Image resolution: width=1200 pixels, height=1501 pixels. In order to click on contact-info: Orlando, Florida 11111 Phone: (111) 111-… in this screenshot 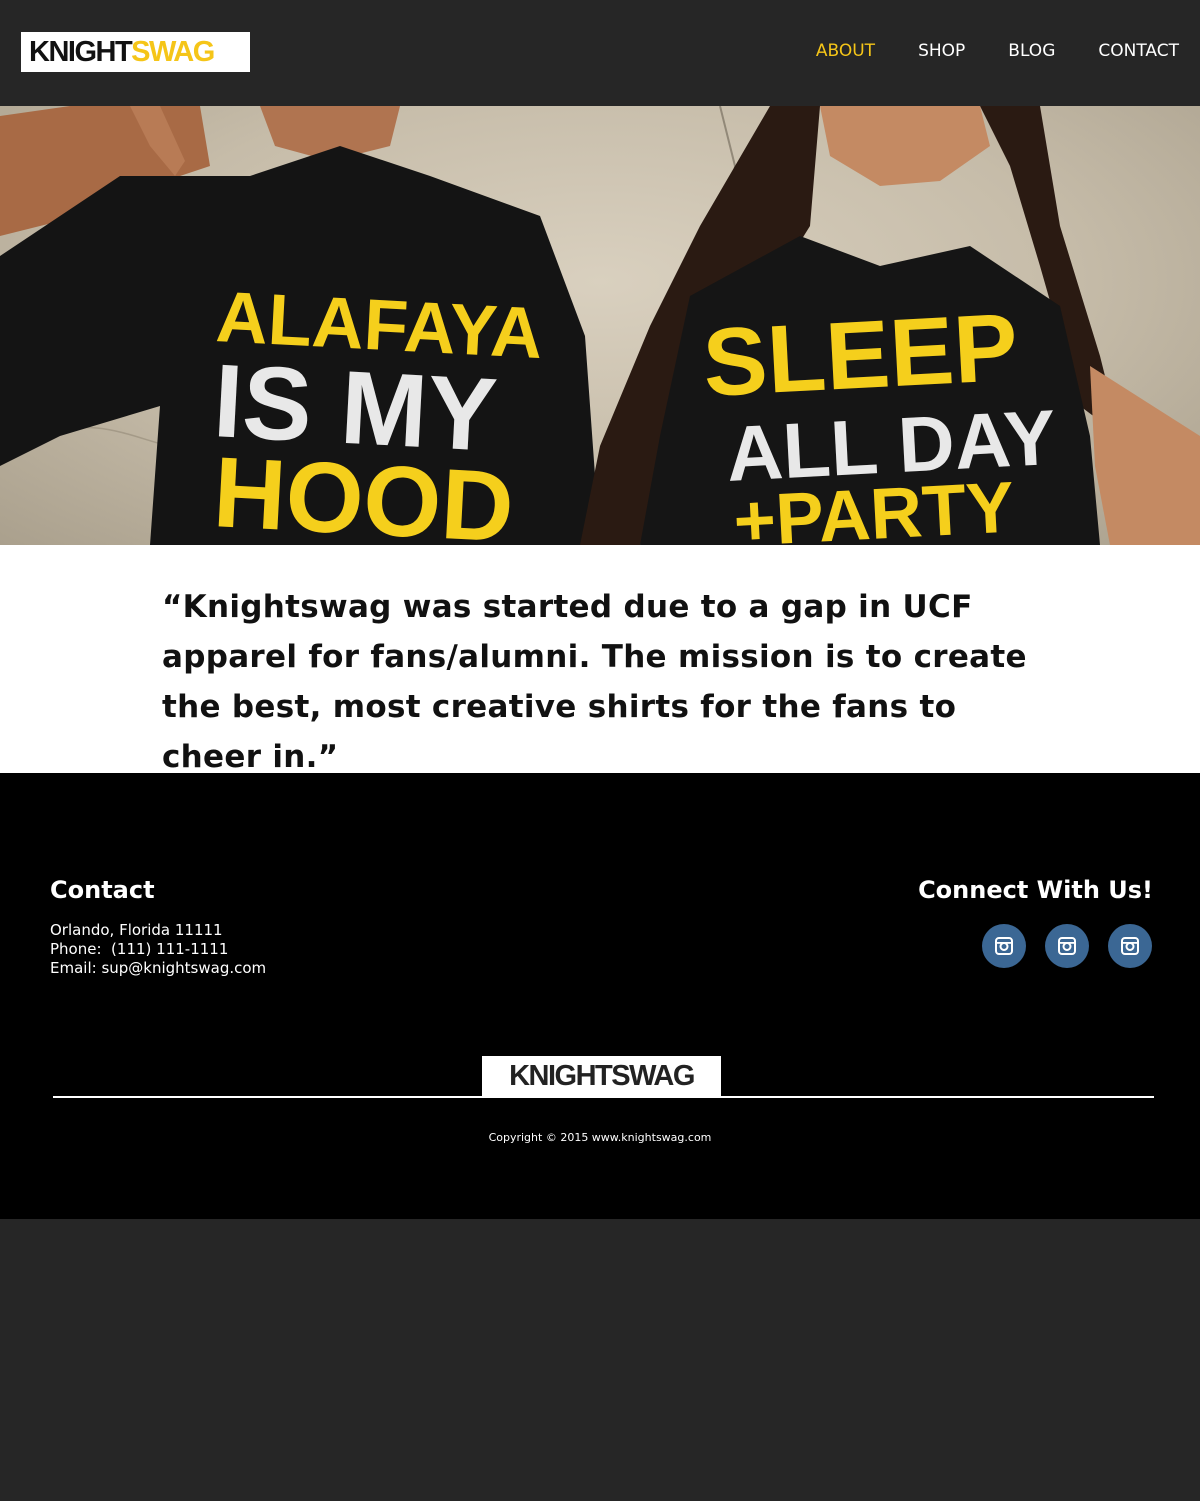, I will do `click(158, 949)`.